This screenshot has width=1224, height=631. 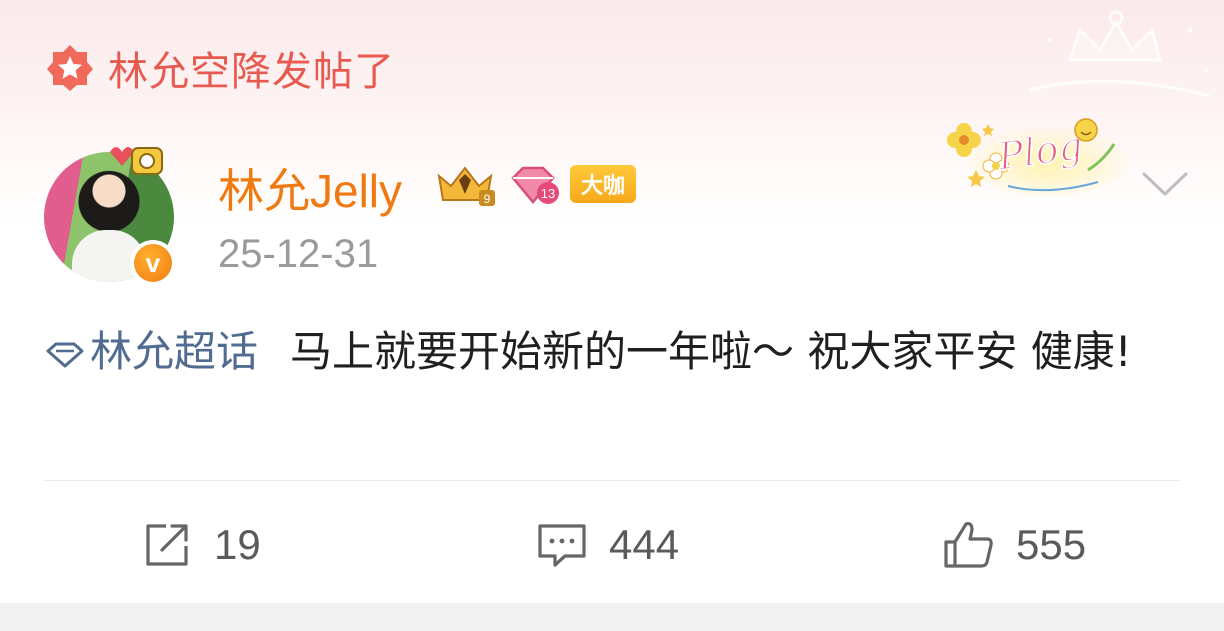 I want to click on post-body-text: 马上就要开始新的一年啦～ 祝大家平安 健康!, so click(x=711, y=351).